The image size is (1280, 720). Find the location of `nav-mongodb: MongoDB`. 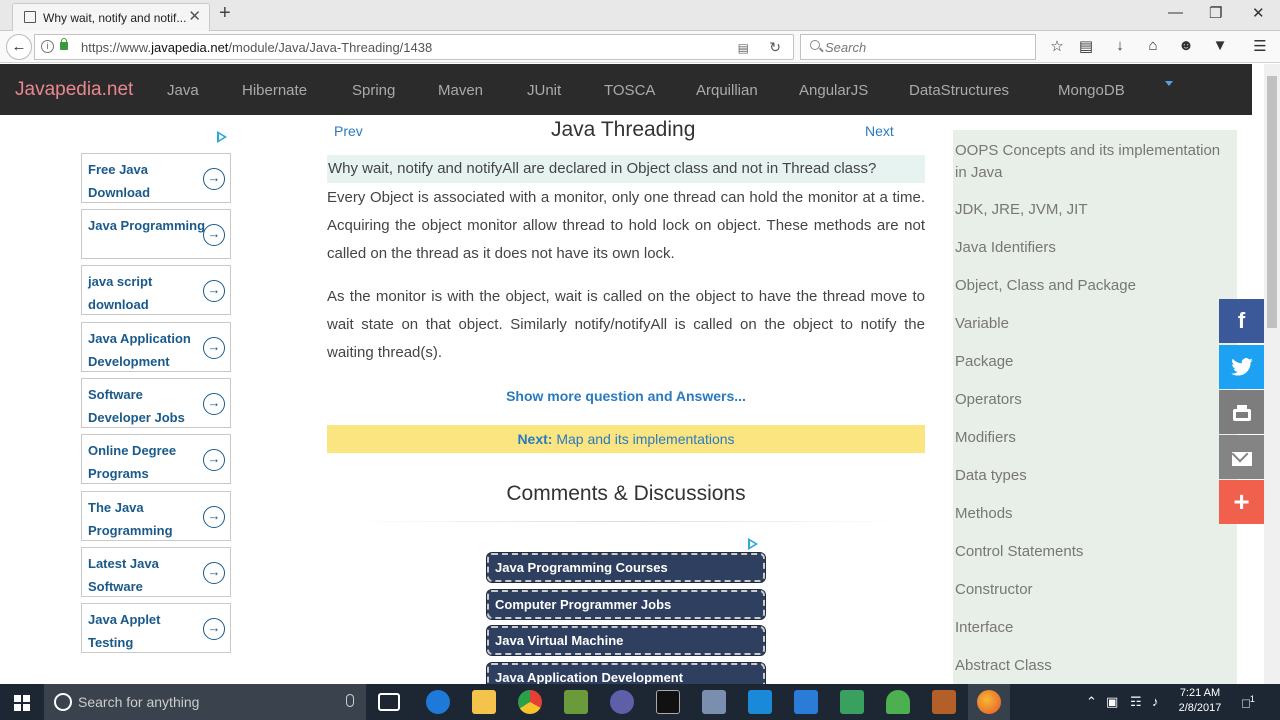

nav-mongodb: MongoDB is located at coordinates (1091, 90).